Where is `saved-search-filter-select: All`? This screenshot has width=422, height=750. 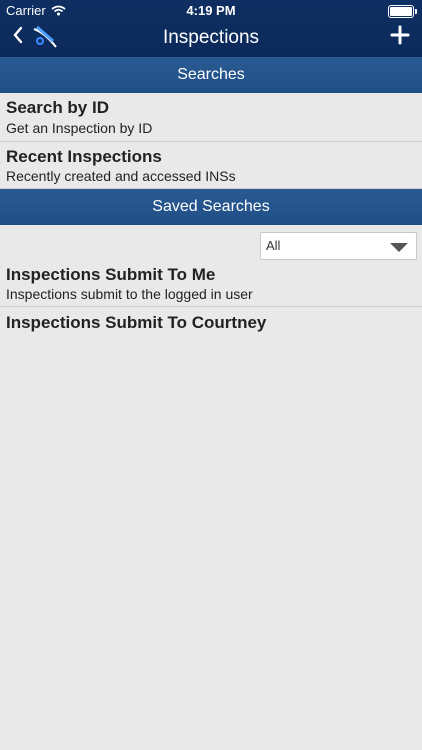
saved-search-filter-select: All is located at coordinates (338, 246).